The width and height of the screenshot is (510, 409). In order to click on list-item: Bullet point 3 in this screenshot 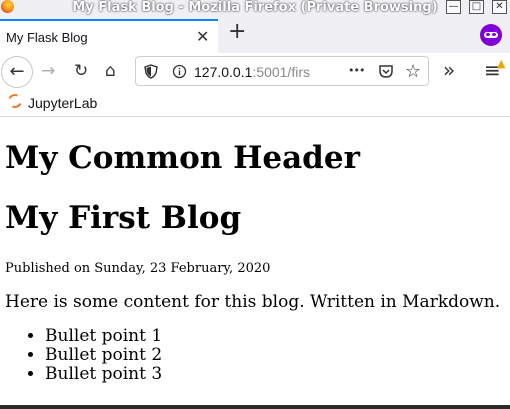, I will do `click(103, 374)`.